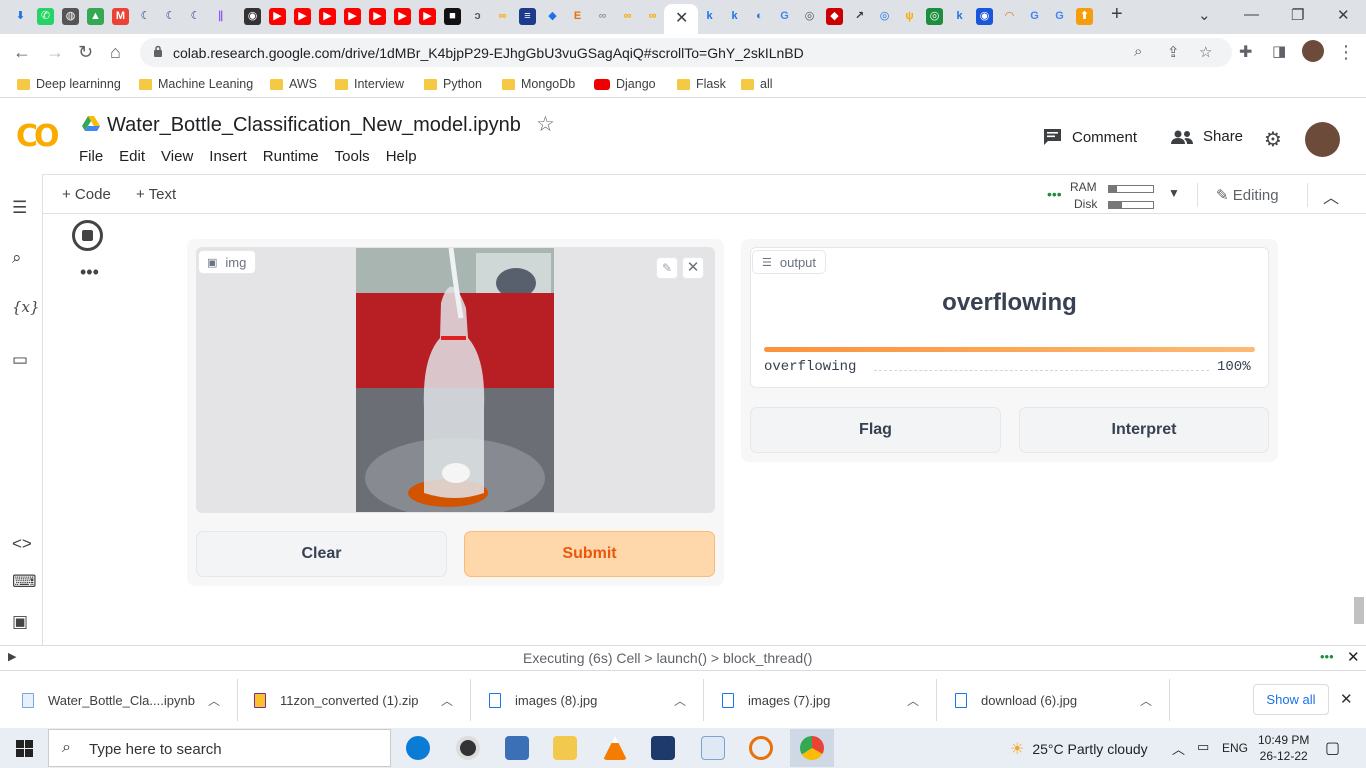 The image size is (1366, 768). I want to click on tab-icon: ψ, so click(909, 16).